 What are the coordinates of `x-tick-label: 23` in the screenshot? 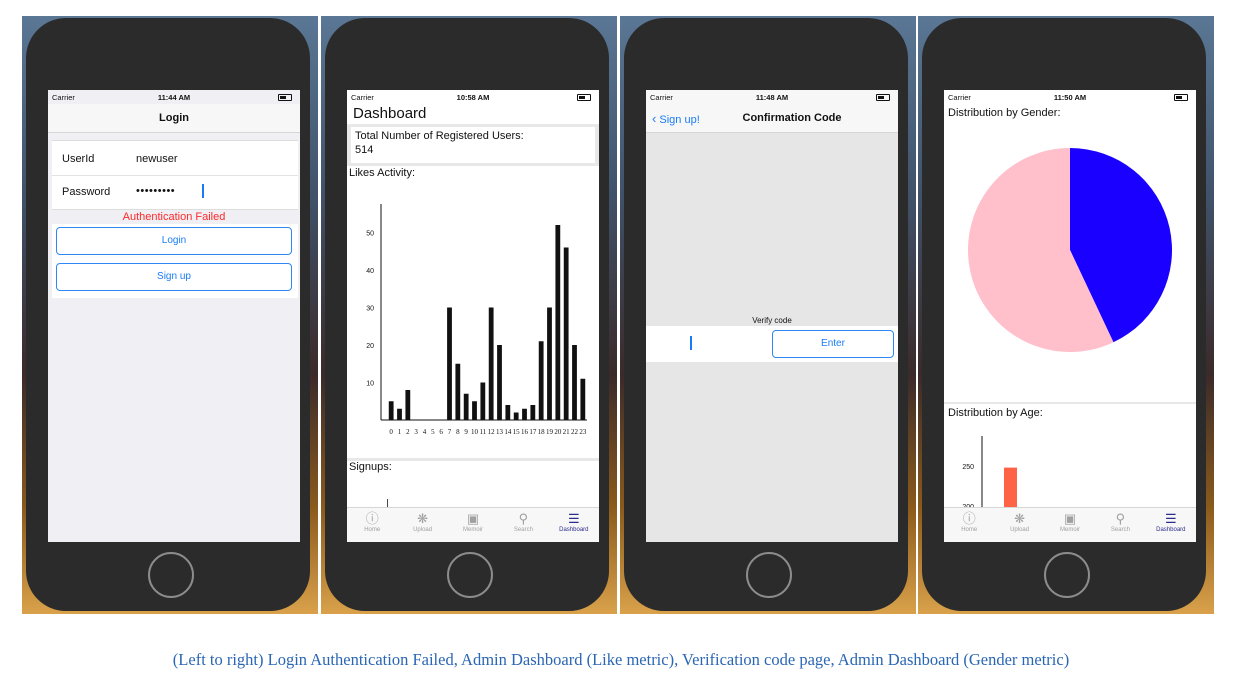 It's located at (583, 432).